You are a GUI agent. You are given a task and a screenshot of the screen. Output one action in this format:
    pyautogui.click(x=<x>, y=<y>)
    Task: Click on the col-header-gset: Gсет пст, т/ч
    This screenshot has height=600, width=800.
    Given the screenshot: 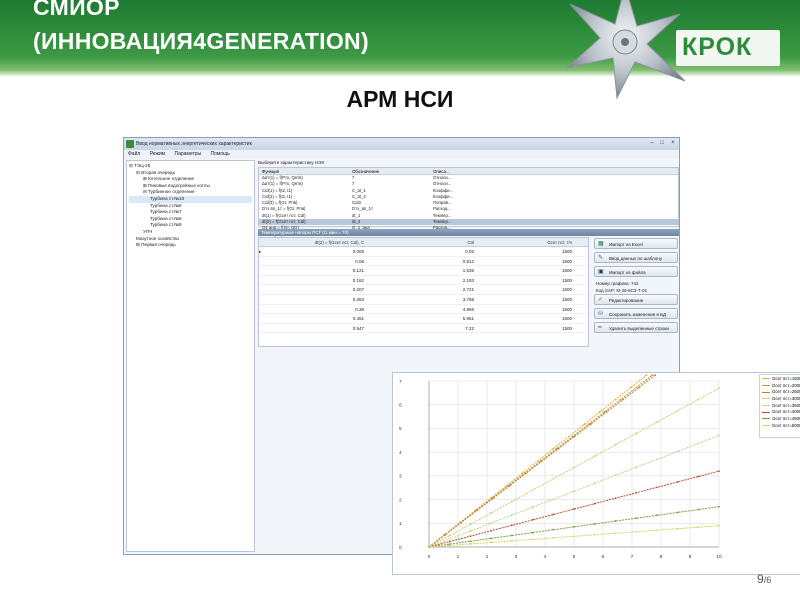 What is the action you would take?
    pyautogui.click(x=526, y=242)
    